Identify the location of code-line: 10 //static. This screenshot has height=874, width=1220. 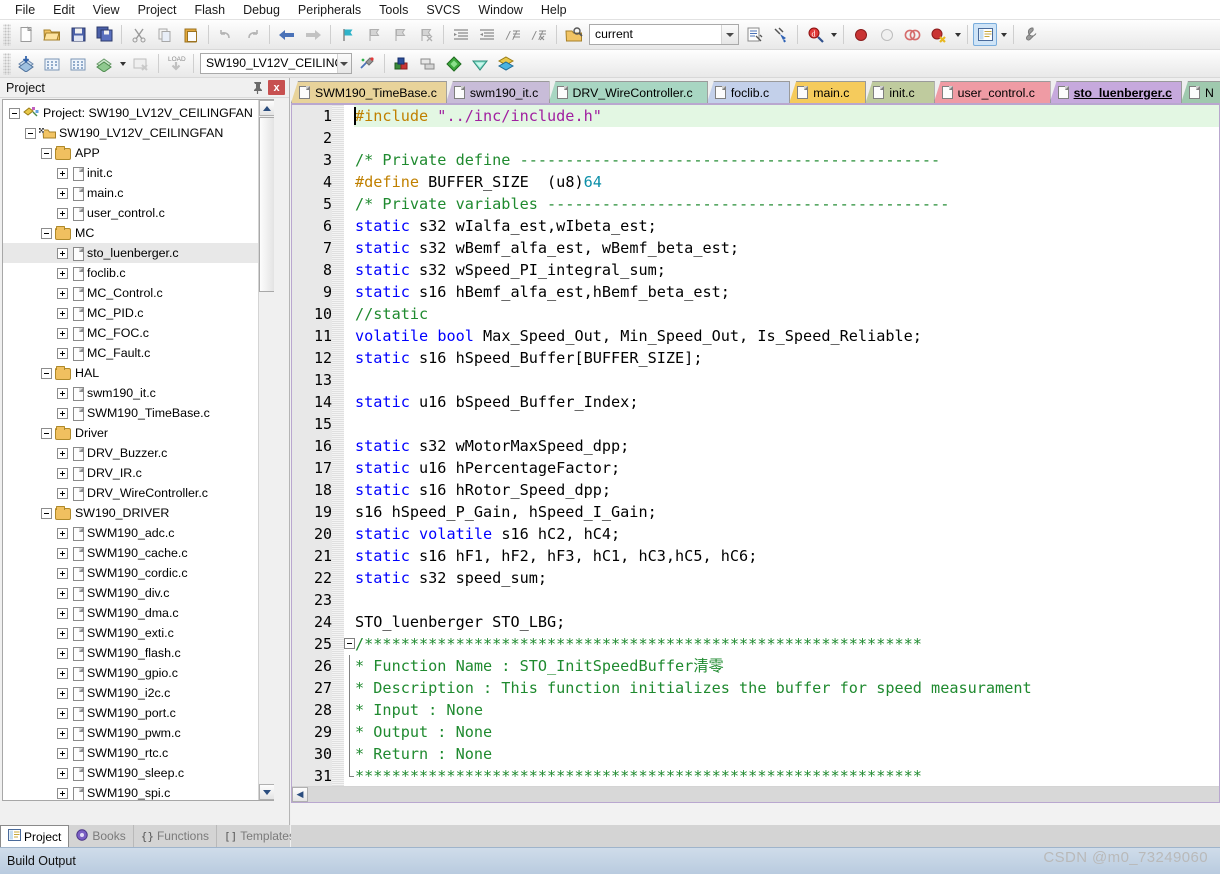
(755, 314).